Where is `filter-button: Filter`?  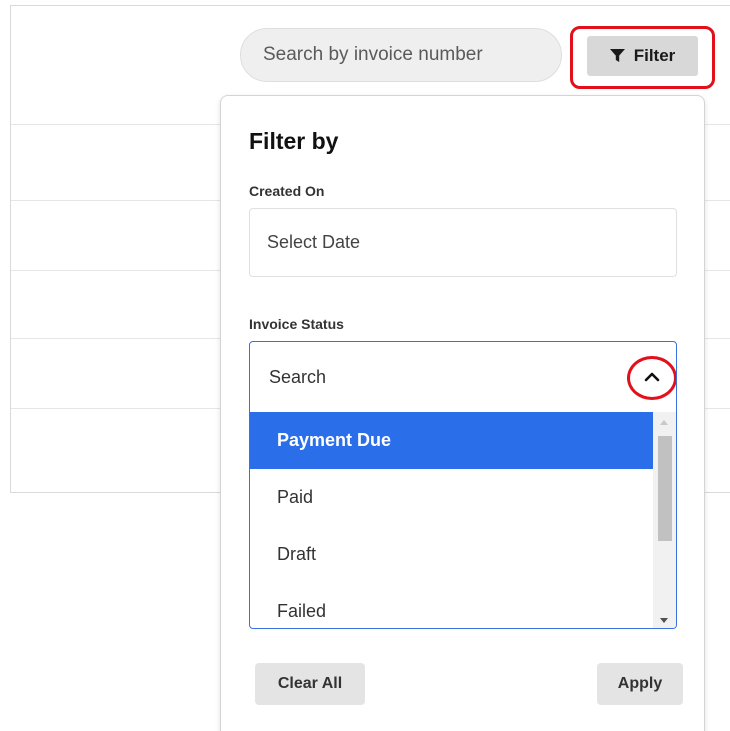
filter-button: Filter is located at coordinates (642, 56).